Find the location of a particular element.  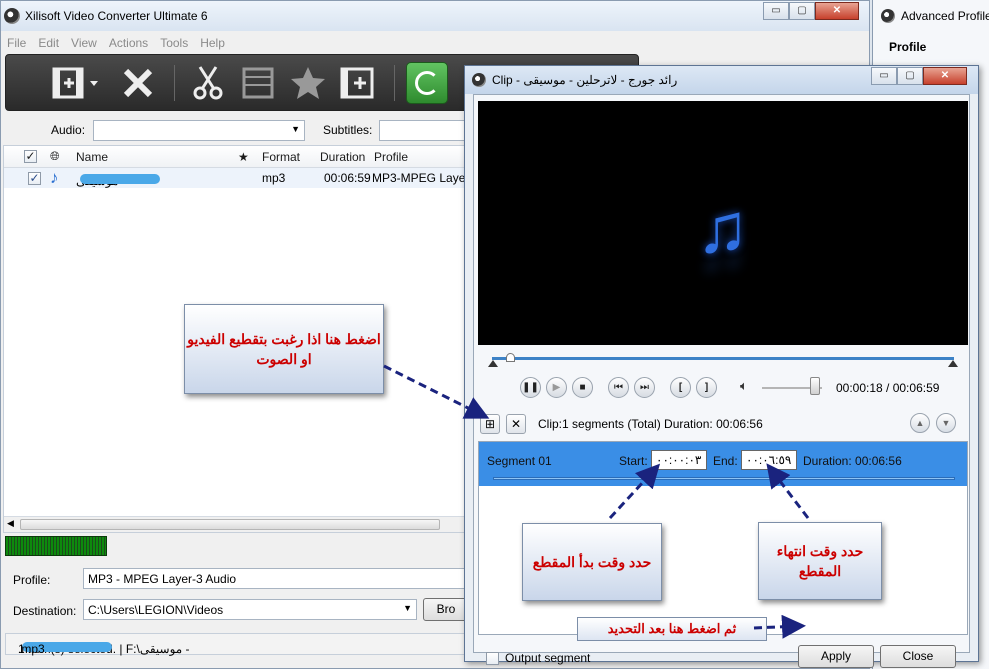

close-dialog-button: Close is located at coordinates (918, 656).